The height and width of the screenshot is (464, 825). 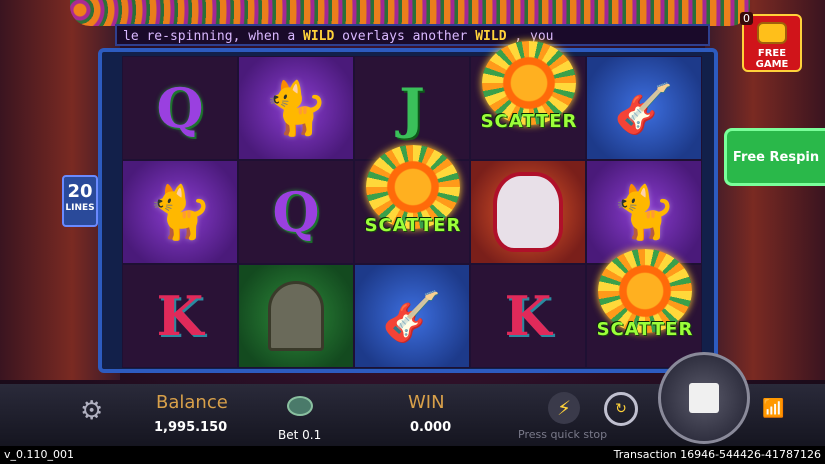 I want to click on autoplay-icon: ↻, so click(x=621, y=409).